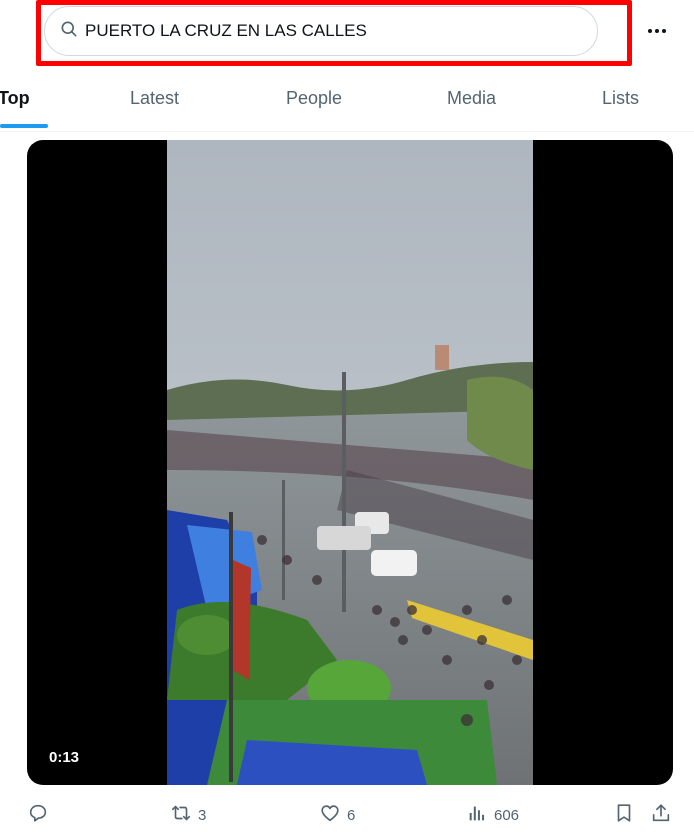 This screenshot has height=839, width=694. I want to click on analytics-icon, so click(477, 815).